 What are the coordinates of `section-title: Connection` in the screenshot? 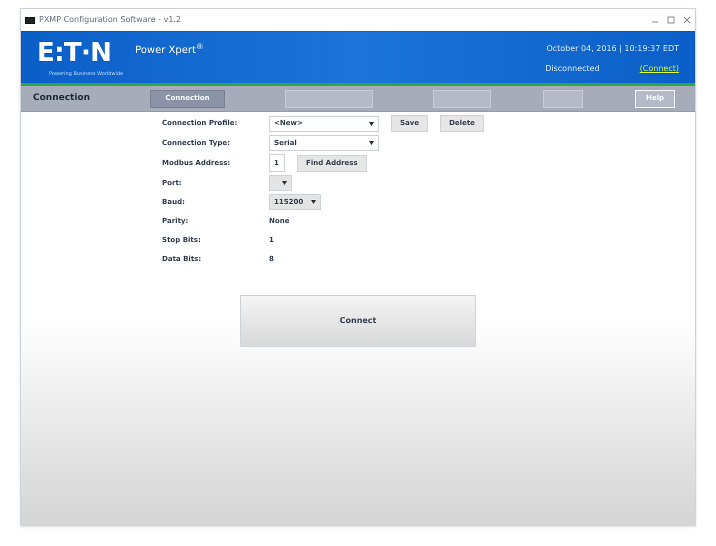 It's located at (62, 98).